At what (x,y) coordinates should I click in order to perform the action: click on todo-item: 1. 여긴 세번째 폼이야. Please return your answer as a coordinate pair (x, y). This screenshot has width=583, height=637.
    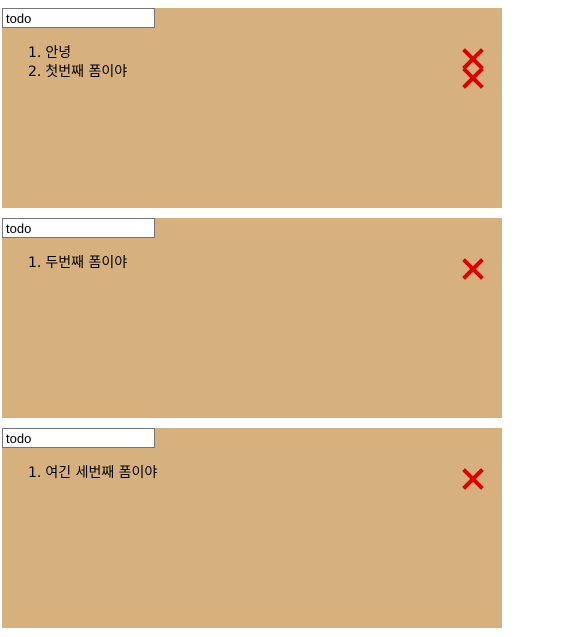
    Looking at the image, I should click on (92, 473).